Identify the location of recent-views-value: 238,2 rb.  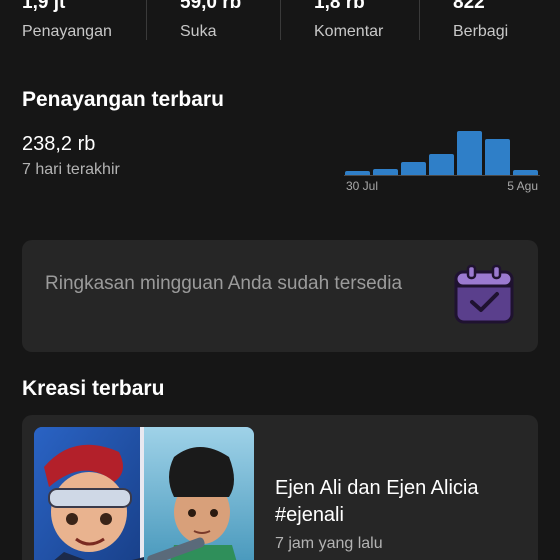
(59, 144).